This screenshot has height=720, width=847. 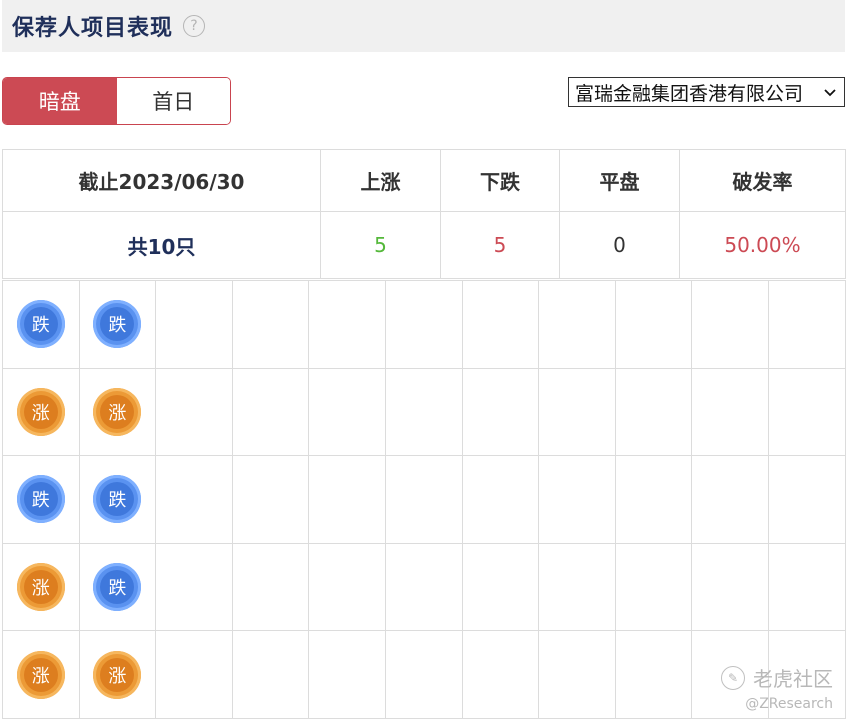 I want to click on fall-count: 5, so click(x=500, y=245).